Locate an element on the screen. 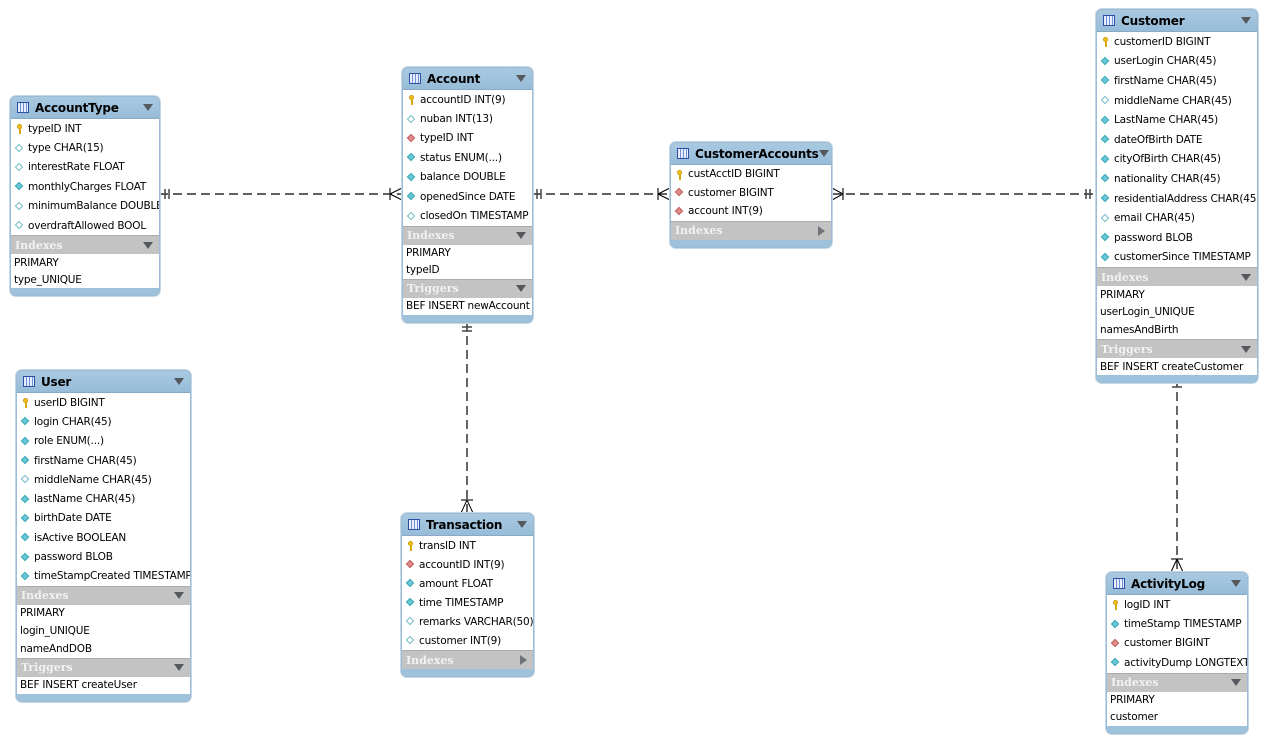 The image size is (1267, 742). trigger-row: BEF INSERT newAccount is located at coordinates (467, 306).